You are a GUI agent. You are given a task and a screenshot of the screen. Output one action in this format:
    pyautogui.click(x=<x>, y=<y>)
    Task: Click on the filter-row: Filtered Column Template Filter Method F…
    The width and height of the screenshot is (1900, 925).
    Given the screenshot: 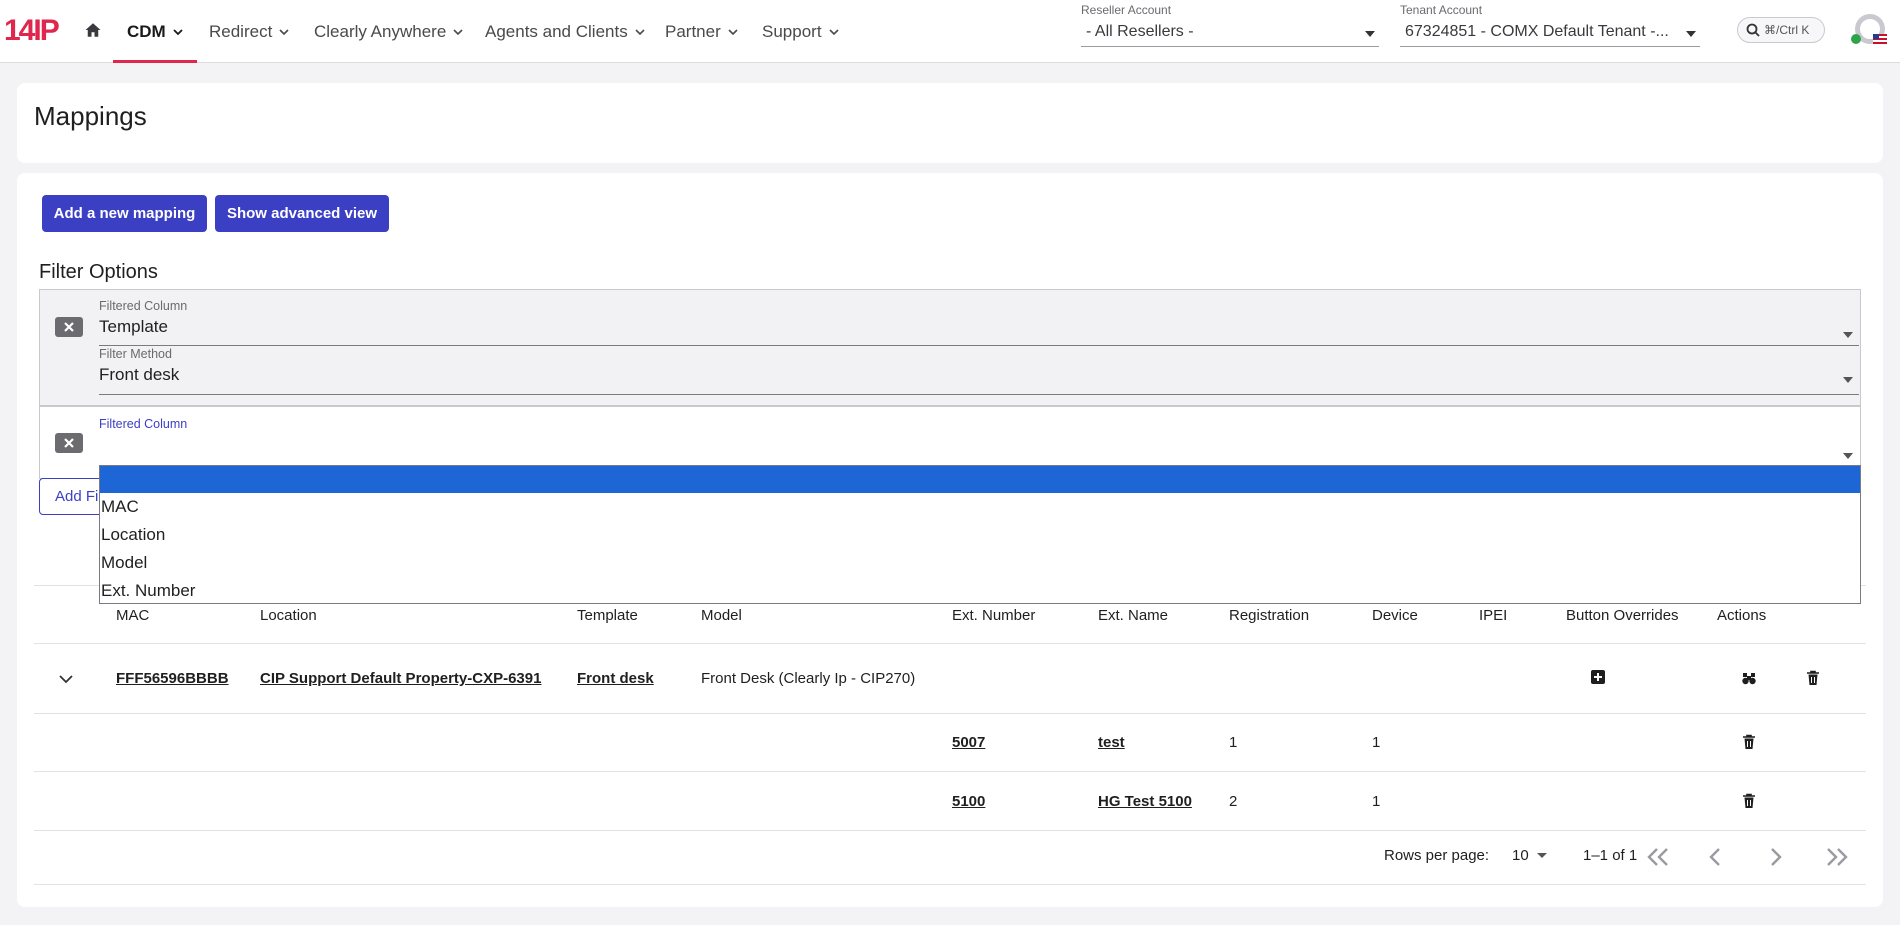 What is the action you would take?
    pyautogui.click(x=950, y=347)
    